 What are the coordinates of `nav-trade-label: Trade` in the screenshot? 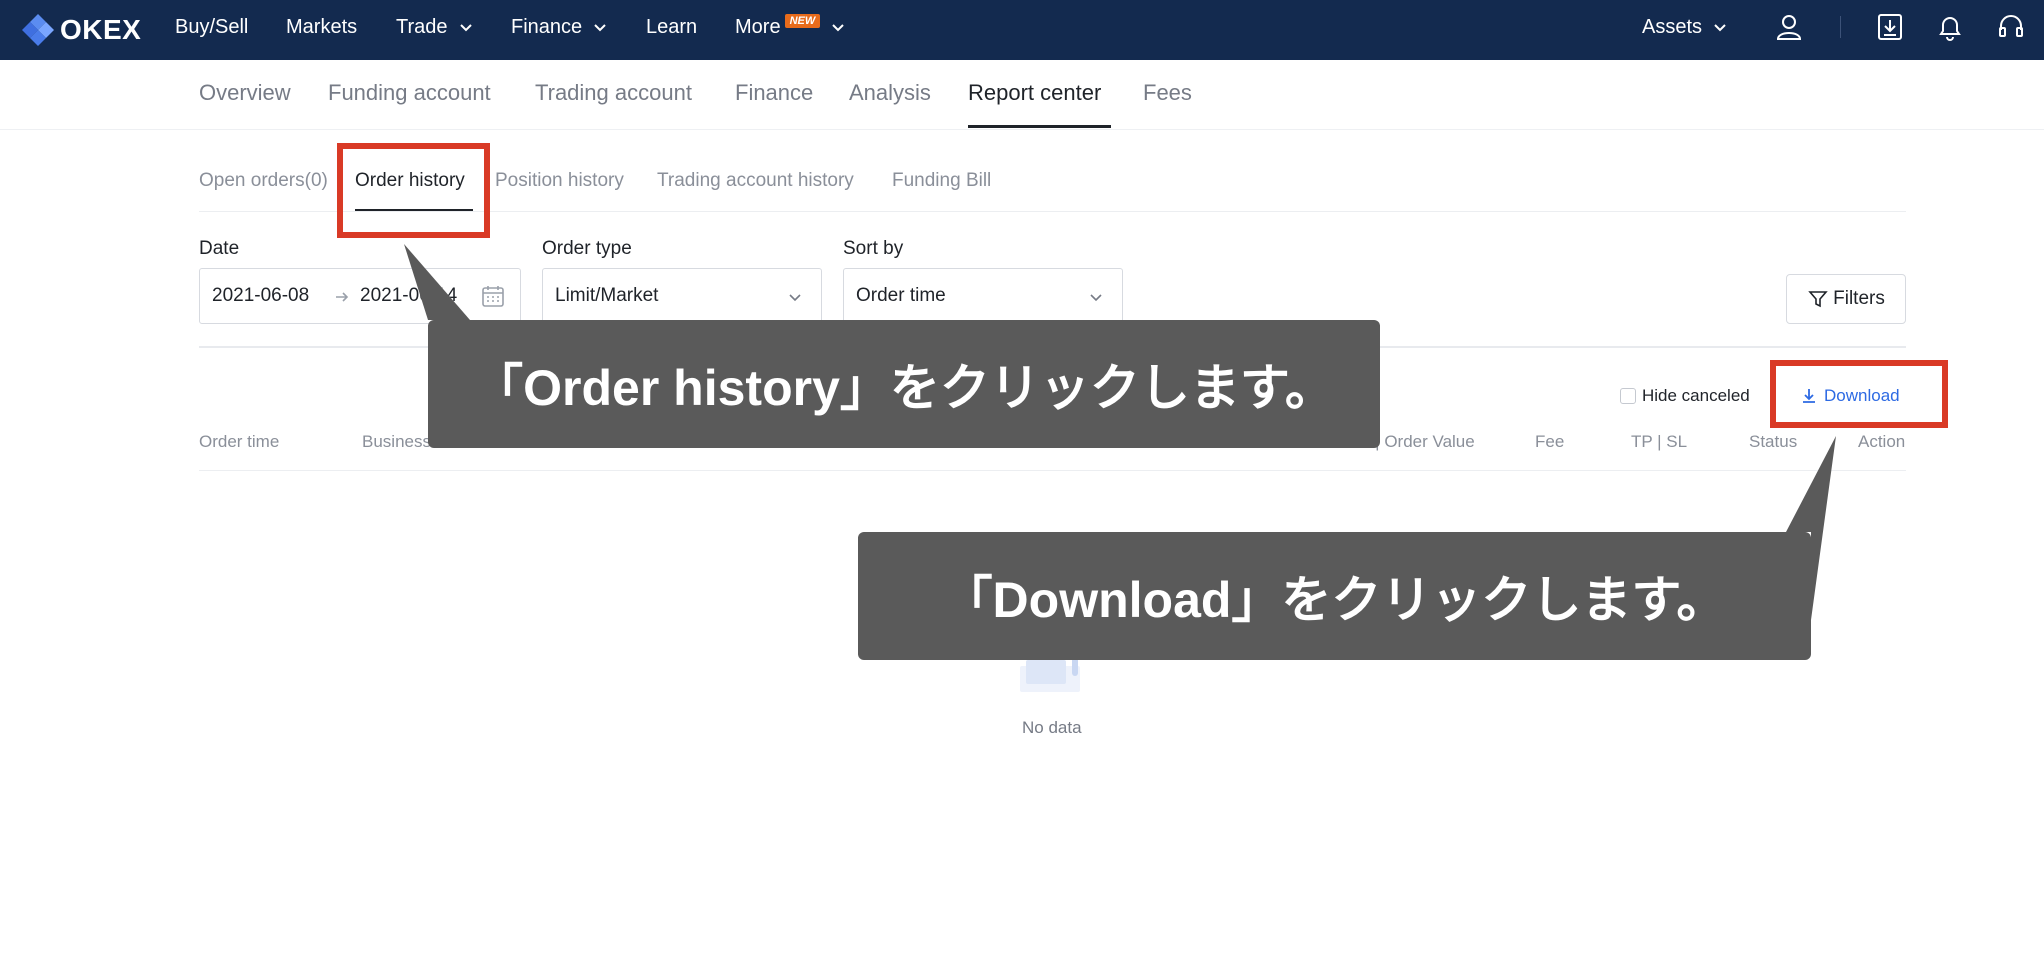 It's located at (422, 27).